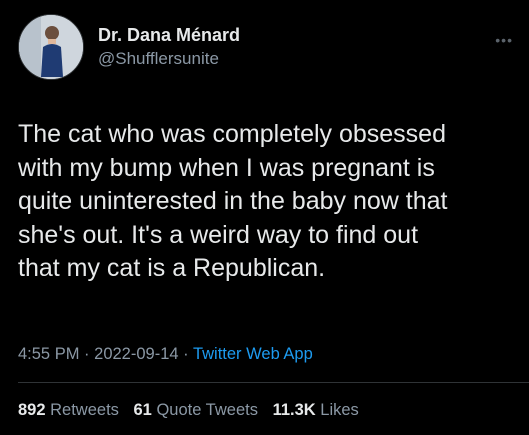 The image size is (529, 435). I want to click on tweet-time: 4:55 PM, so click(48, 354).